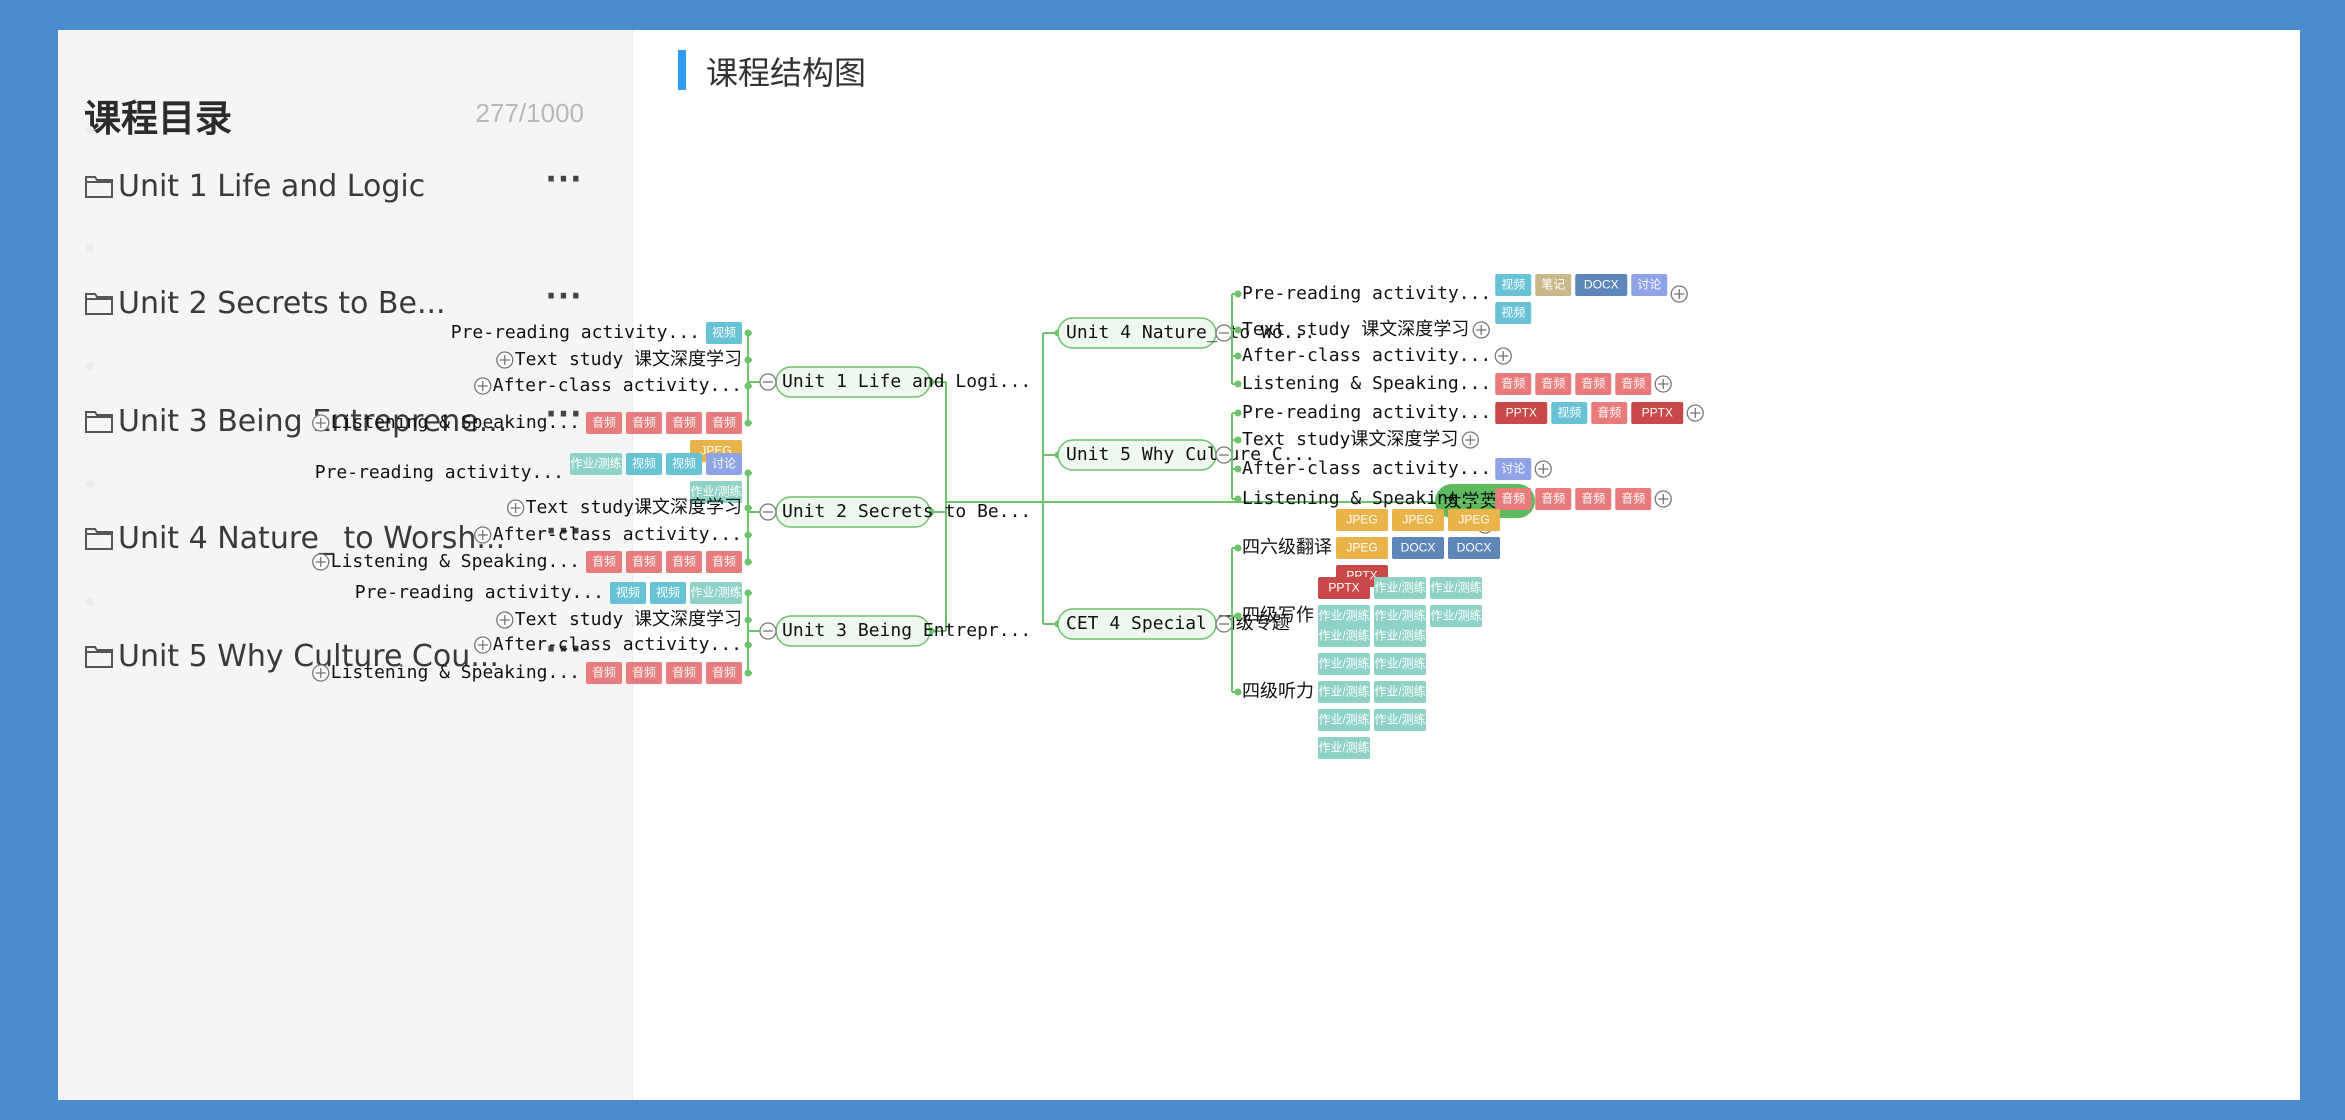 This screenshot has height=1120, width=2345. Describe the element at coordinates (1278, 691) in the screenshot. I see `topic-node-label: 四级听力` at that location.